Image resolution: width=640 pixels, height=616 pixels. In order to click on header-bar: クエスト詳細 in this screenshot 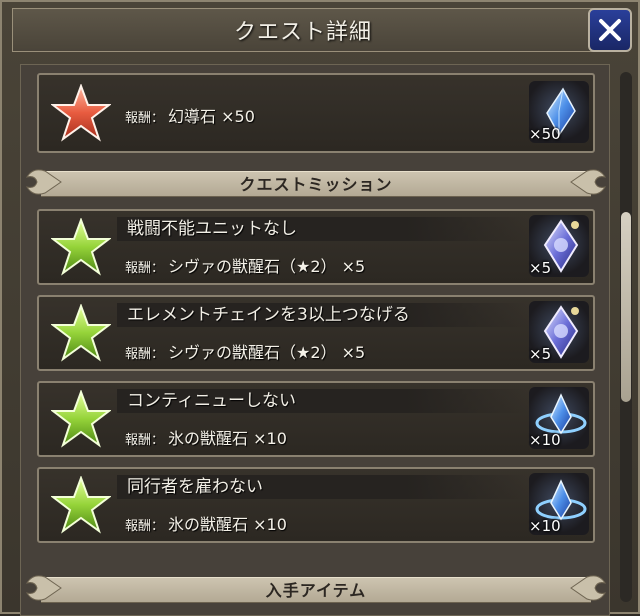, I will do `click(303, 30)`.